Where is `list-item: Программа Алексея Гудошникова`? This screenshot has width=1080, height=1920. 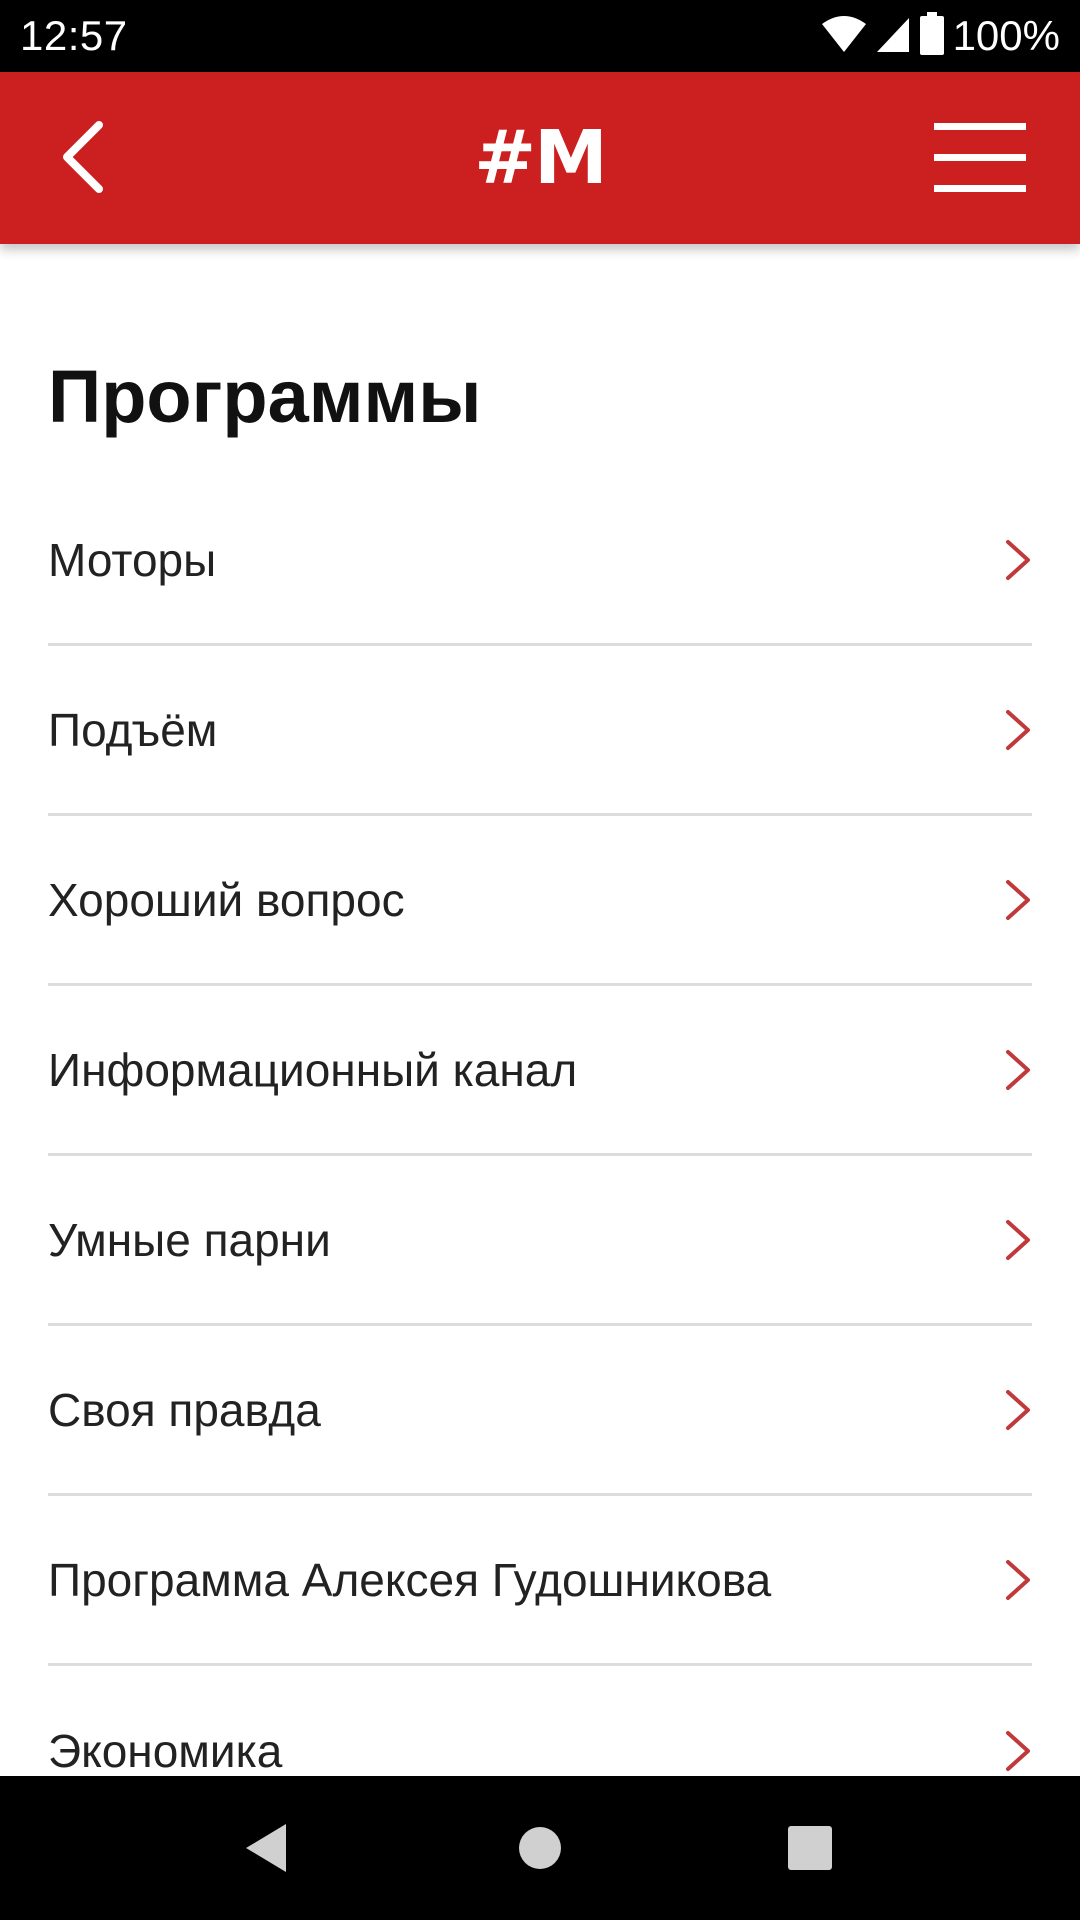
list-item: Программа Алексея Гудошникова is located at coordinates (540, 1581).